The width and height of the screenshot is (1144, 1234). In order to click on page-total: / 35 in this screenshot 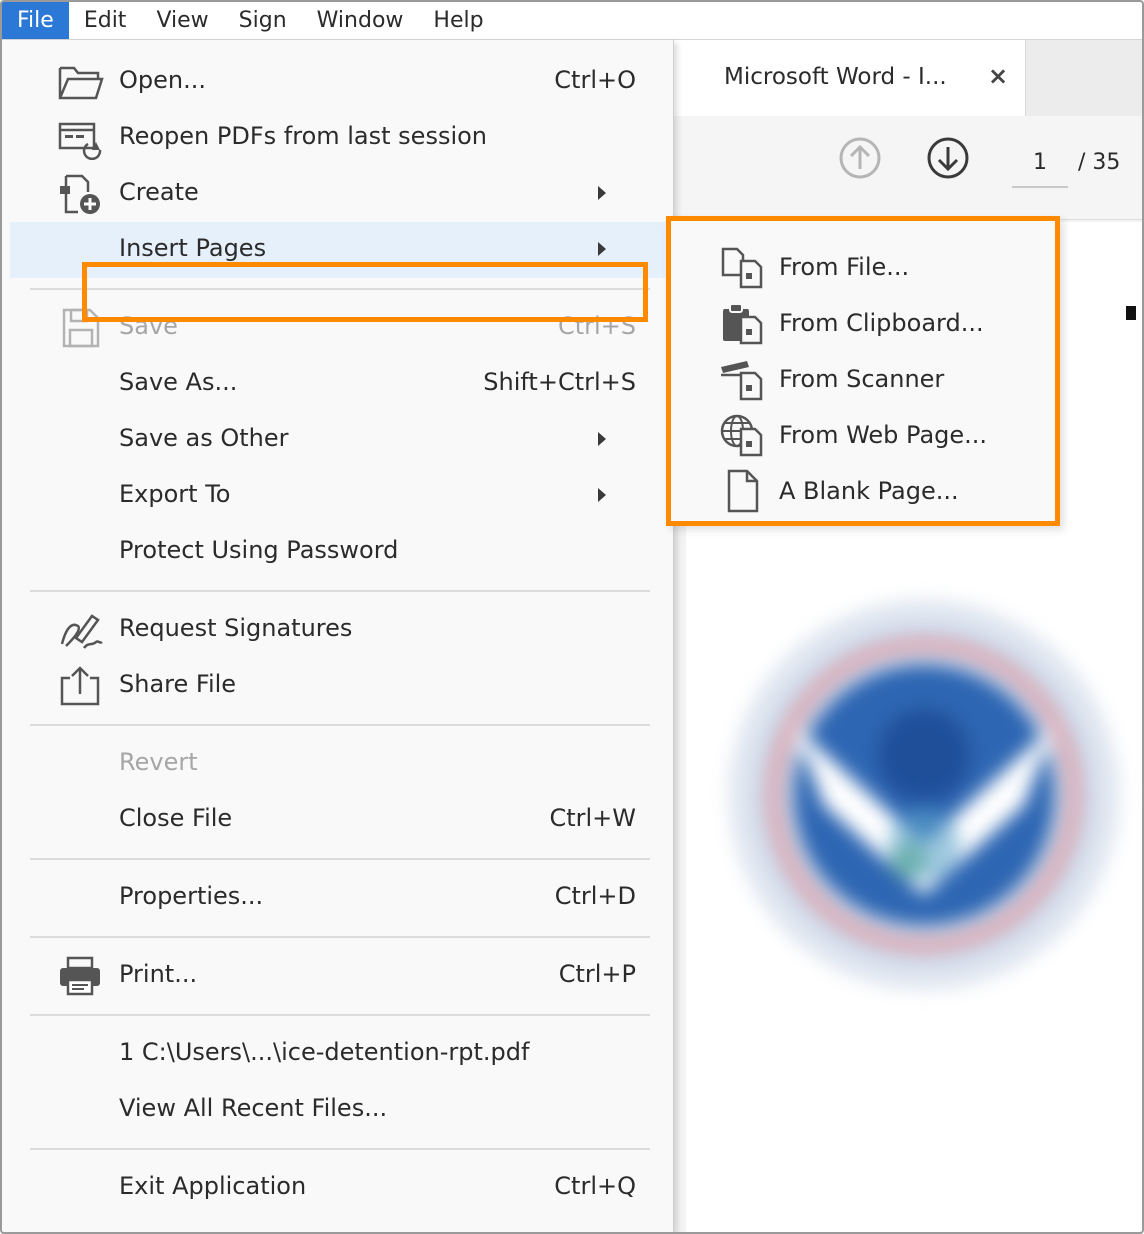, I will do `click(1099, 162)`.